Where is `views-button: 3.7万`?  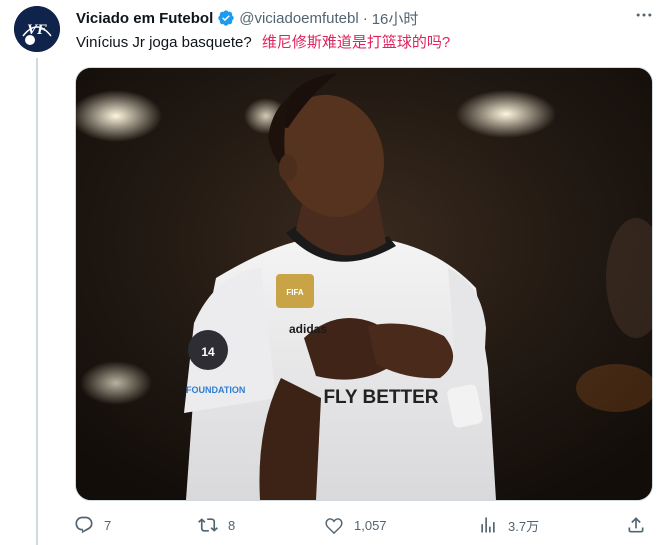
views-button: 3.7万 is located at coordinates (508, 525).